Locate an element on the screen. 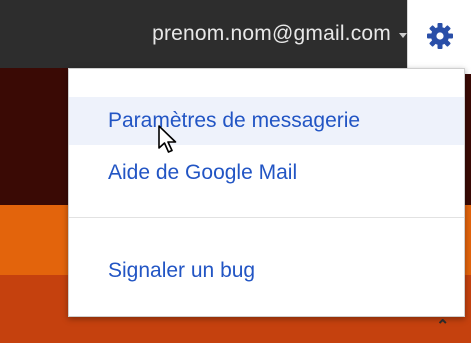  settings-button is located at coordinates (439, 37).